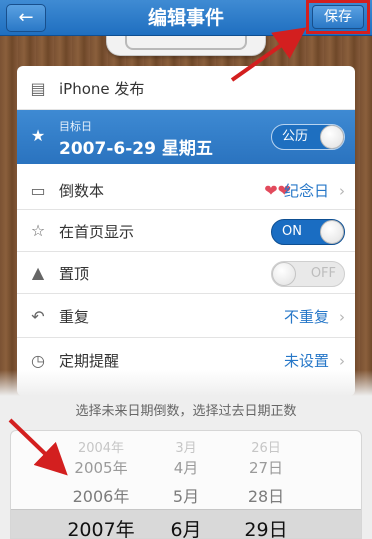 The height and width of the screenshot is (539, 372). What do you see at coordinates (101, 446) in the screenshot?
I see `picker-year-option: 2004年` at bounding box center [101, 446].